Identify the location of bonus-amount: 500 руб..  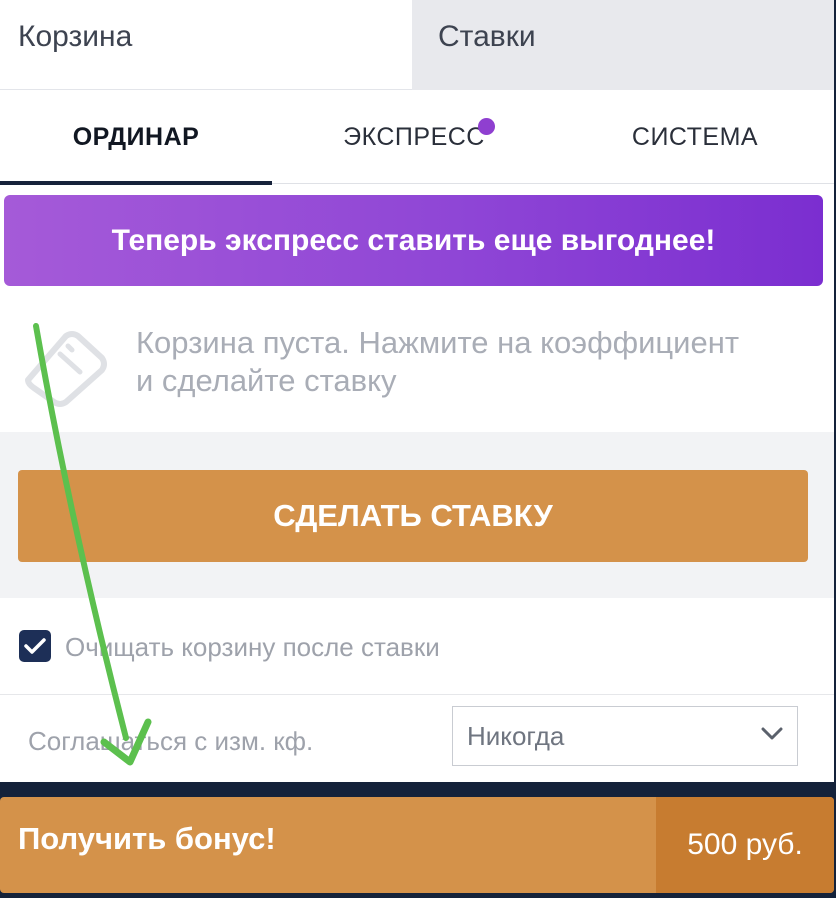
(745, 845).